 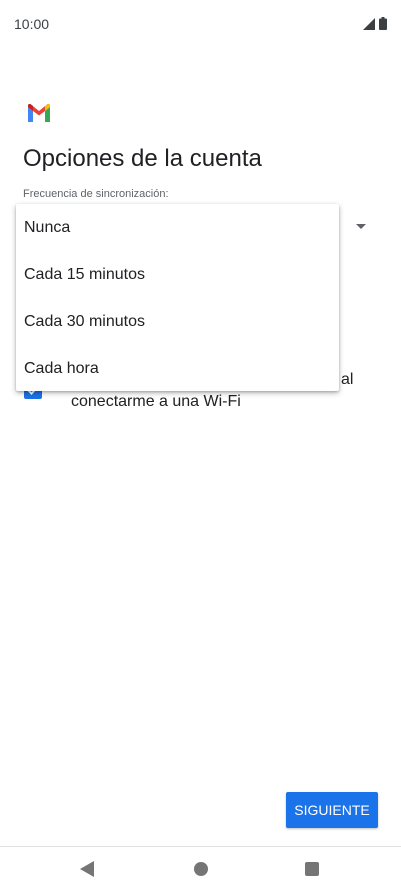 What do you see at coordinates (383, 23) in the screenshot?
I see `battery-icon` at bounding box center [383, 23].